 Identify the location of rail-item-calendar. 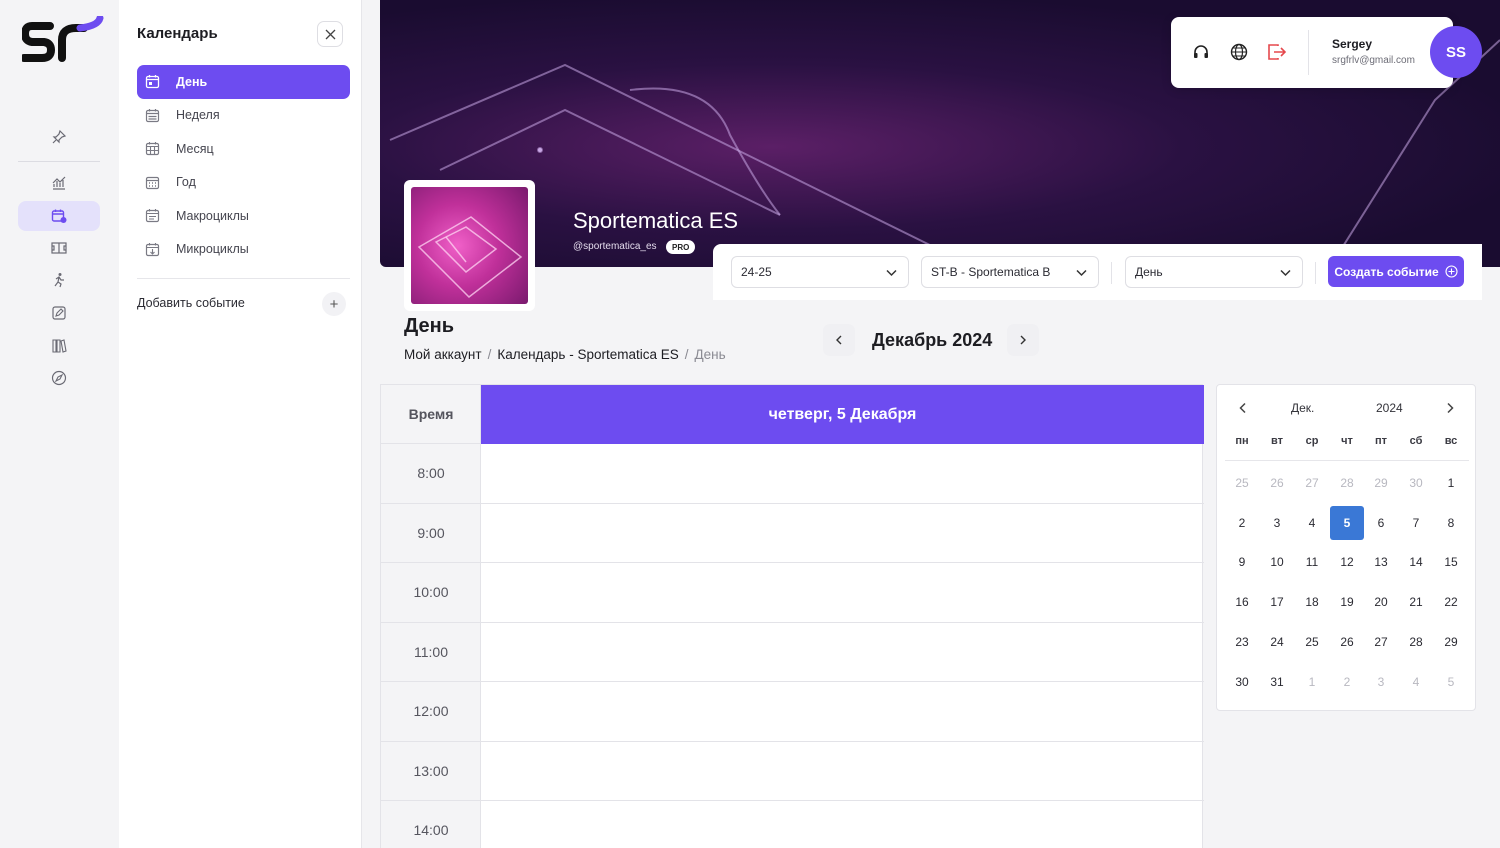
(59, 216).